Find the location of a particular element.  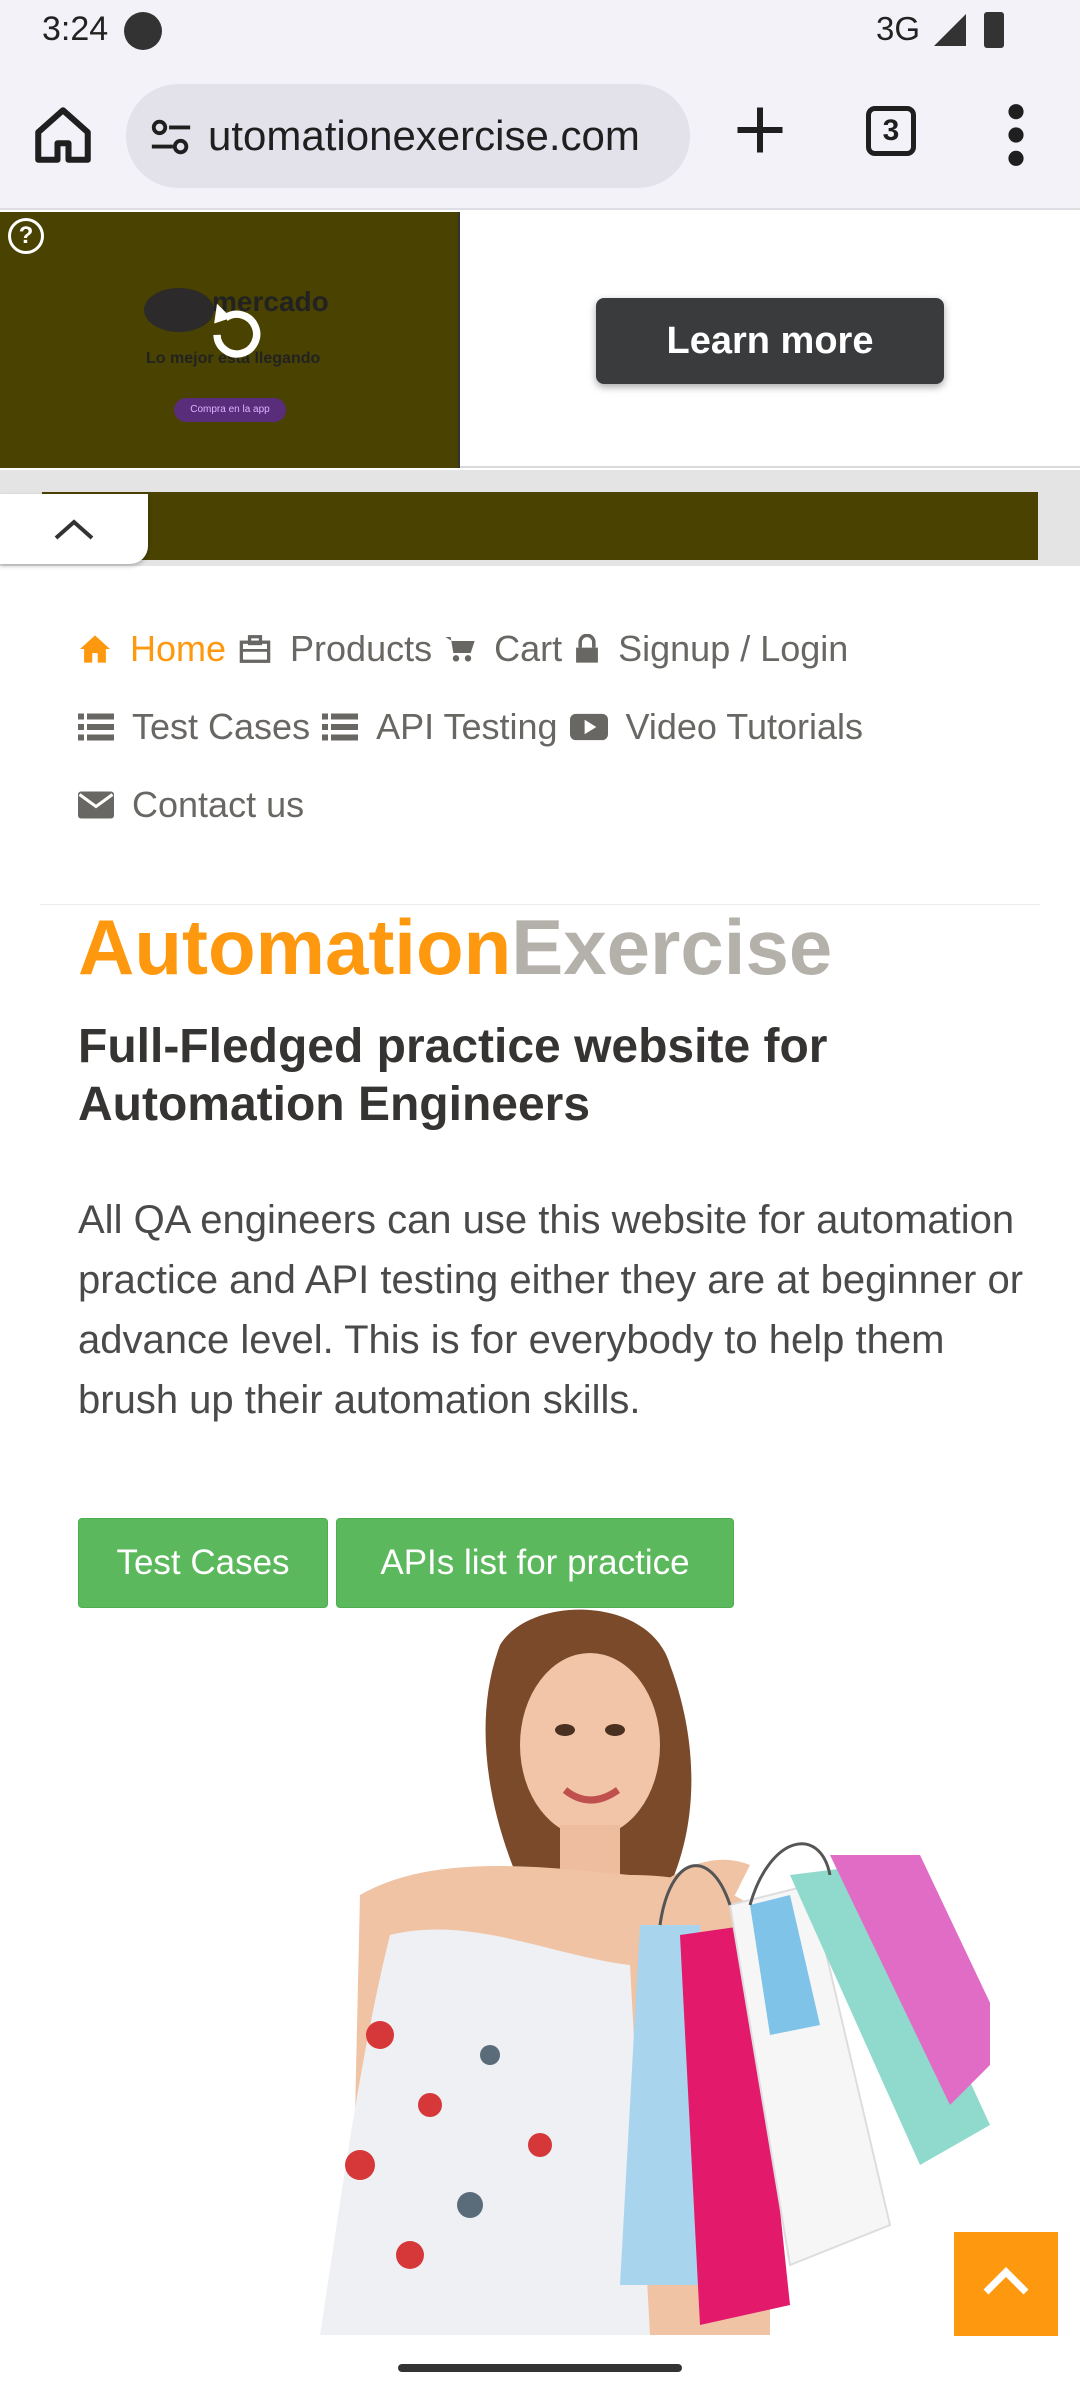

nav-test-cases: Test Cases is located at coordinates (194, 727).